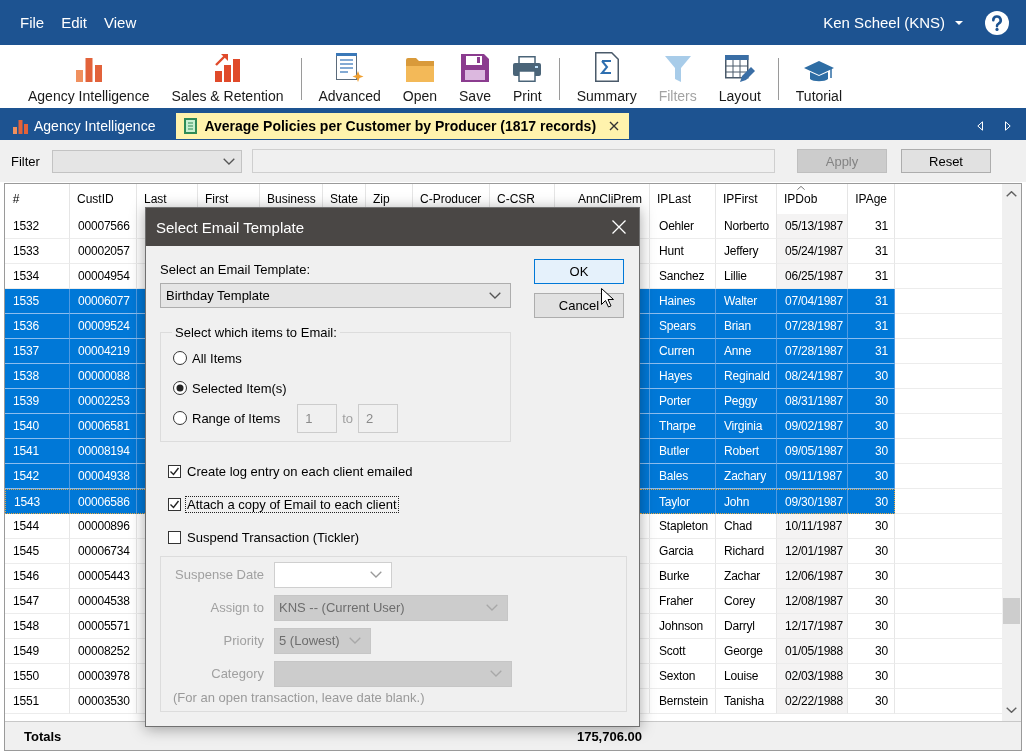  I want to click on column-header: #, so click(16, 196).